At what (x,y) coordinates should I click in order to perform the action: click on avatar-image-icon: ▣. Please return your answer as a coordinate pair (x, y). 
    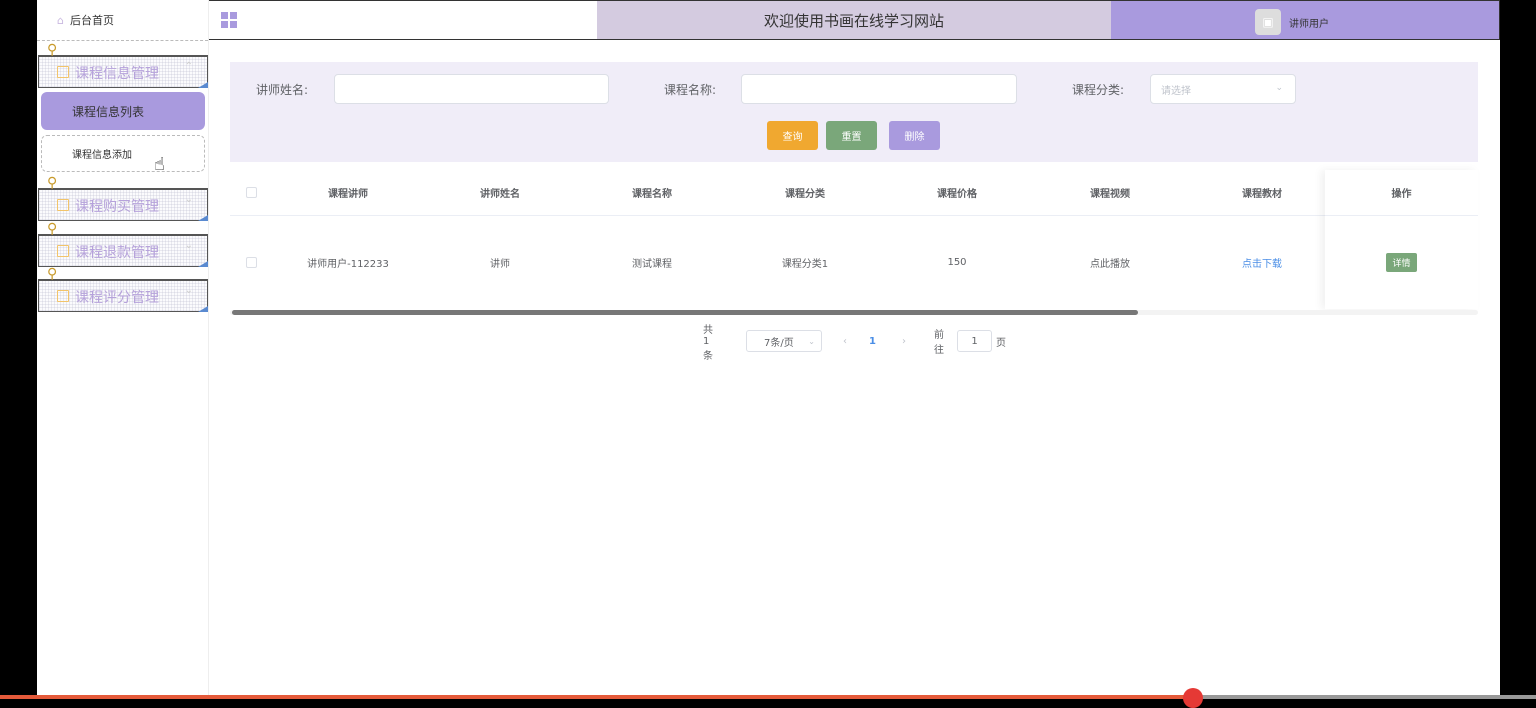
    Looking at the image, I should click on (1268, 22).